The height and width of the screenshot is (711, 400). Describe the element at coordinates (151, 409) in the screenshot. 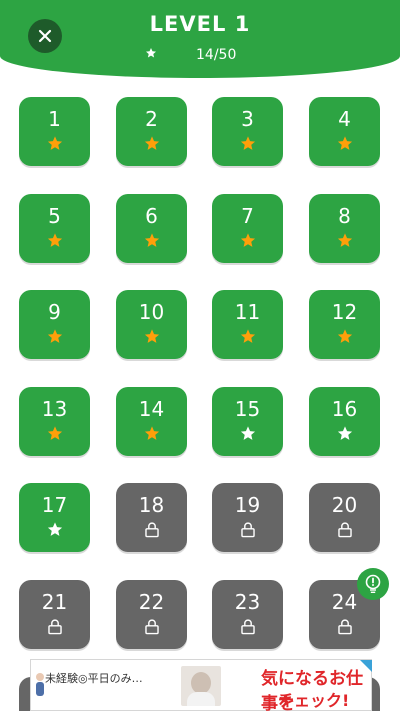

I see `level-number: 14` at that location.